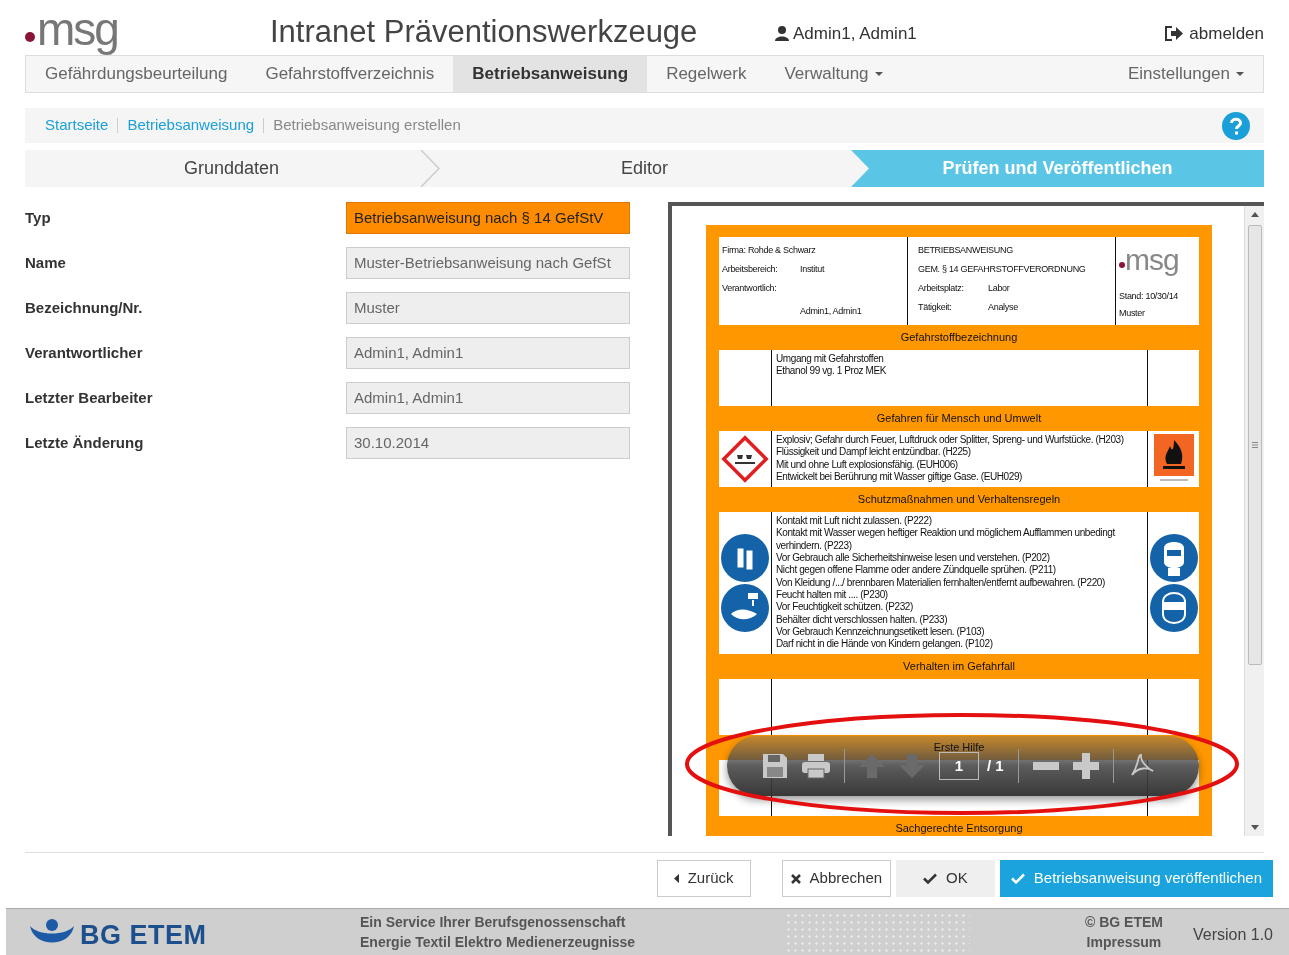 Image resolution: width=1289 pixels, height=955 pixels. I want to click on document-section-heading: Verhalten im Gefahrfall, so click(959, 667).